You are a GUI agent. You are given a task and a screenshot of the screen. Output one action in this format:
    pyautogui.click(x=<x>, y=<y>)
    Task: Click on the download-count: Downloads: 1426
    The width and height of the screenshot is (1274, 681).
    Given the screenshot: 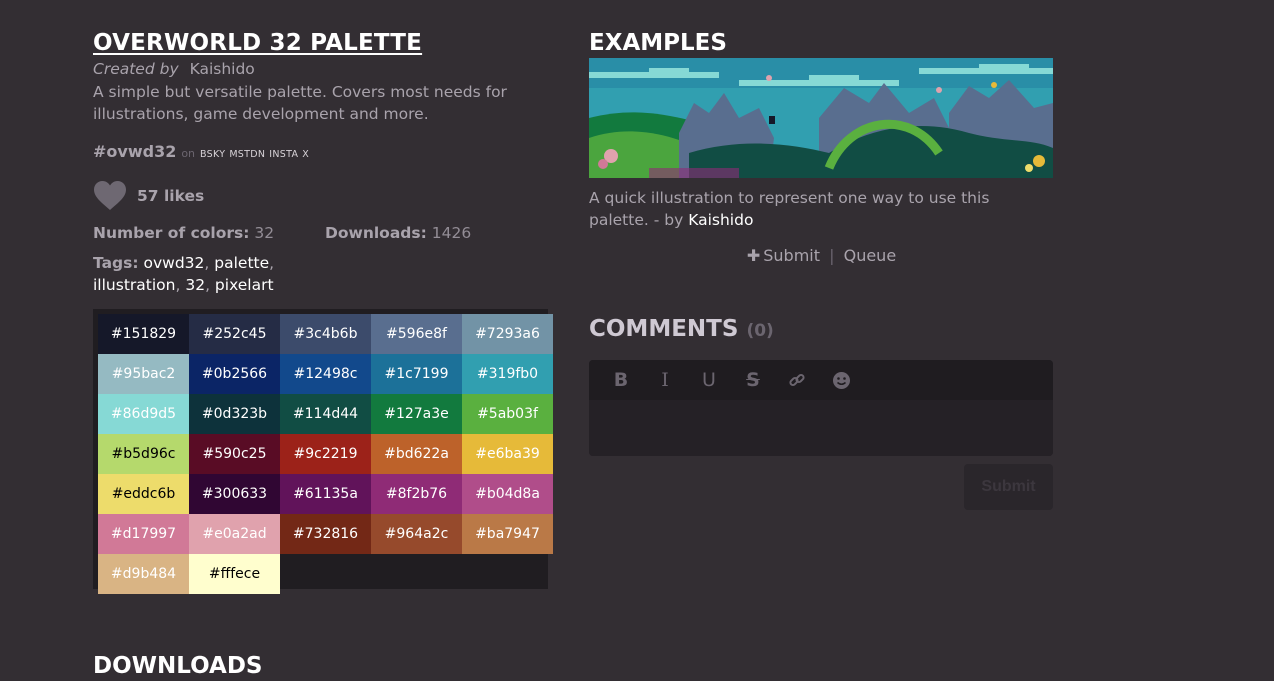 What is the action you would take?
    pyautogui.click(x=441, y=233)
    